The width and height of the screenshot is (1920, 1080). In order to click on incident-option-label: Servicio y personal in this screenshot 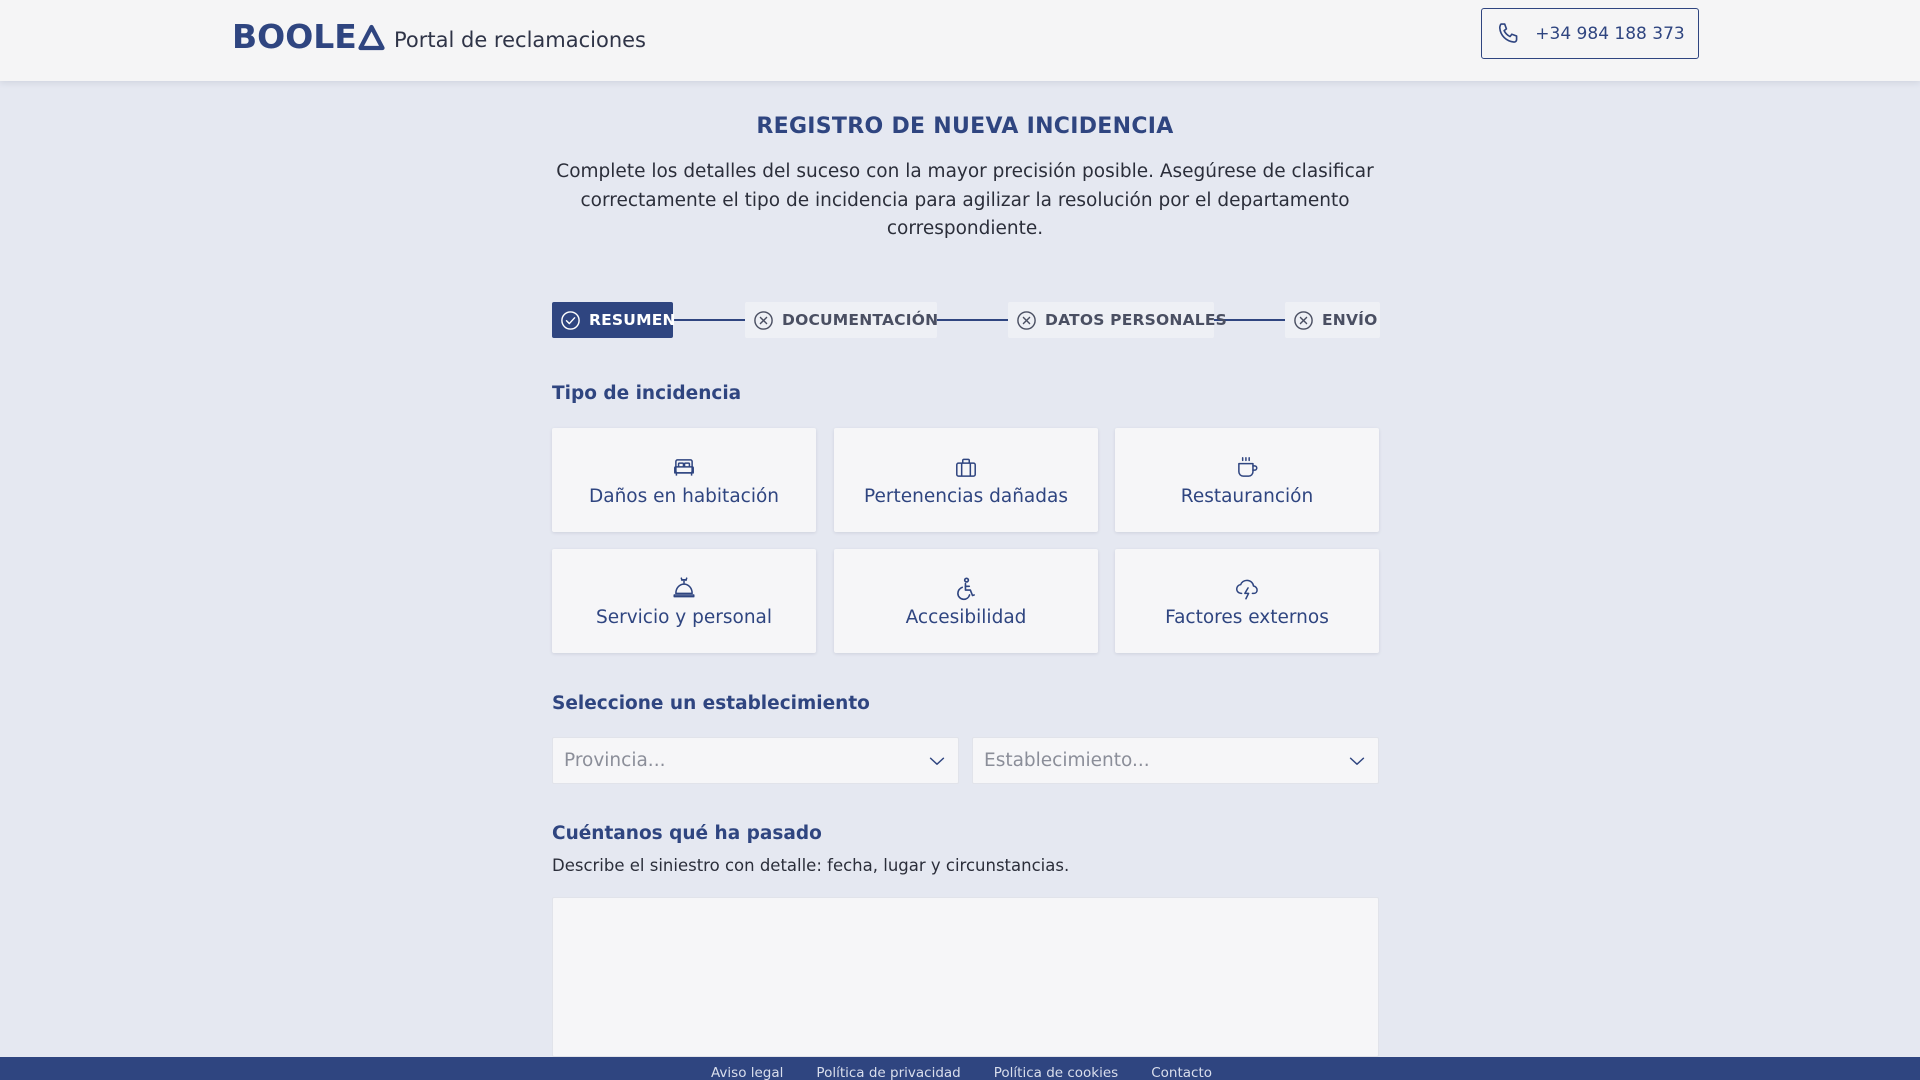, I will do `click(684, 617)`.